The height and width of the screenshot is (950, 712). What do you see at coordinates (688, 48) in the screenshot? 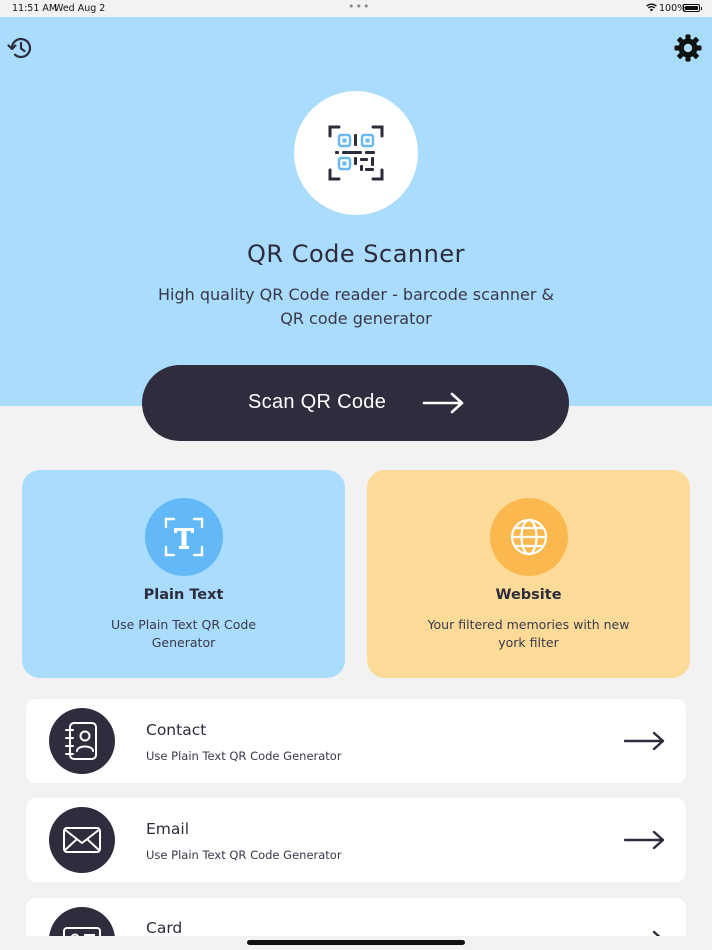
I see `gear-icon` at bounding box center [688, 48].